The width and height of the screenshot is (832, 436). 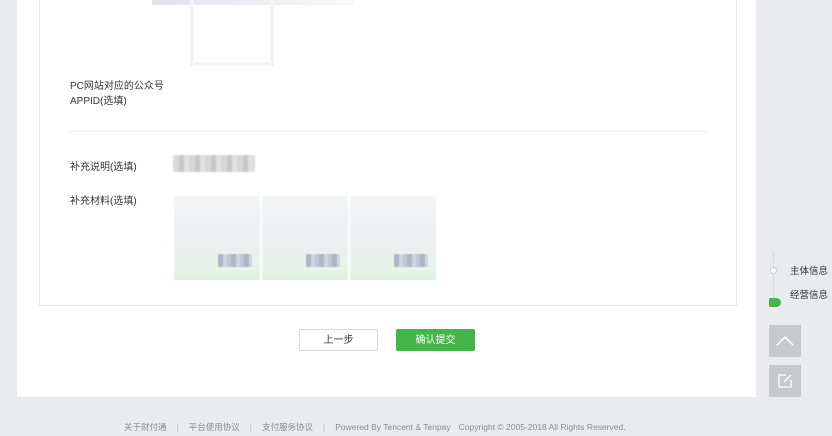 What do you see at coordinates (798, 281) in the screenshot?
I see `step-navigator: 主体信息 经营信息` at bounding box center [798, 281].